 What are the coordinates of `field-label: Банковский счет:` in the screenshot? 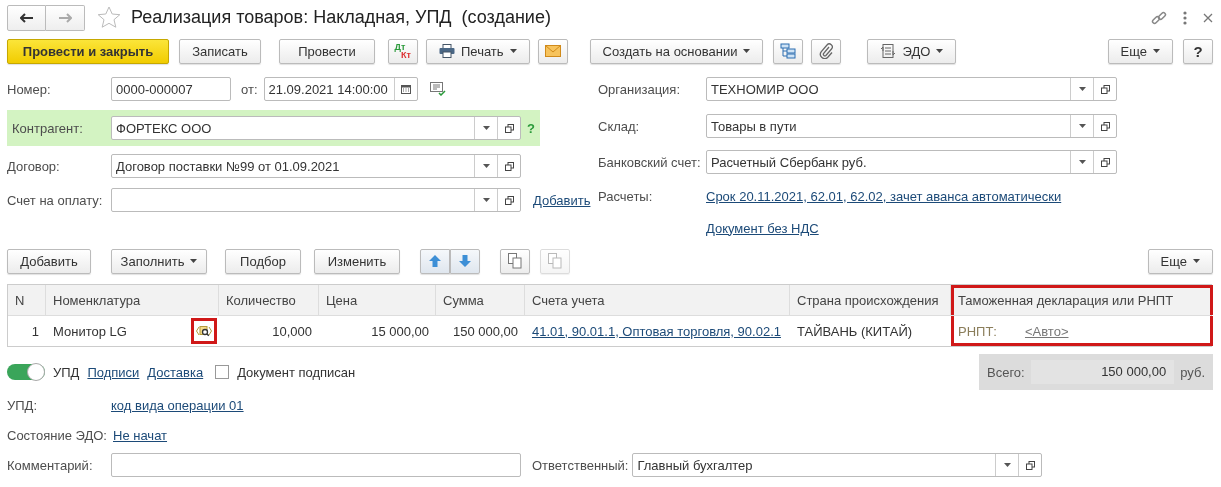 It's located at (650, 162).